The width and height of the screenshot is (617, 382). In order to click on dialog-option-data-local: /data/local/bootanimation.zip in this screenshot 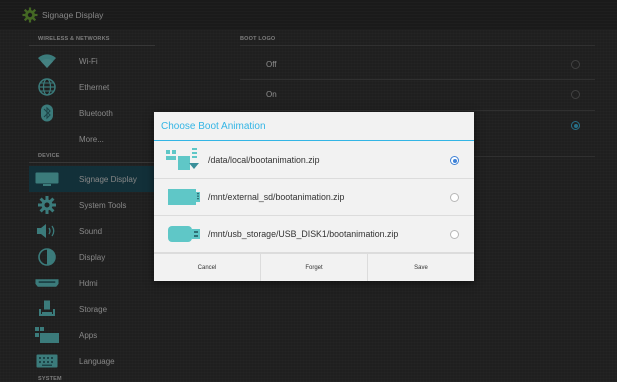, I will do `click(314, 160)`.